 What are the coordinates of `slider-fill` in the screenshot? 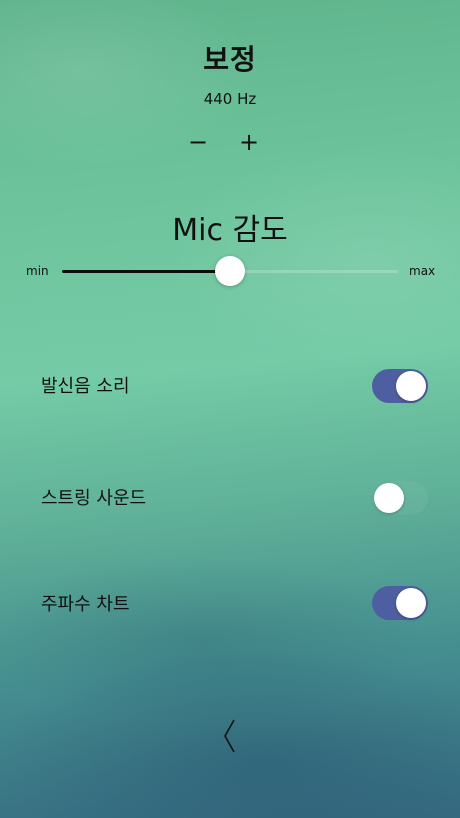 It's located at (146, 271).